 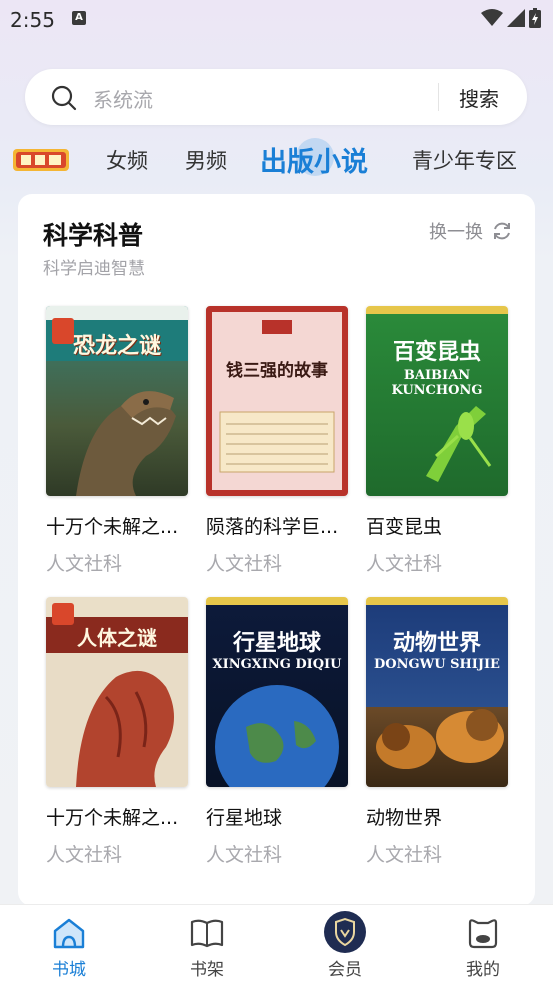 What do you see at coordinates (437, 692) in the screenshot?
I see `book-cover: 动物世界 DONGWU SHIJIE` at bounding box center [437, 692].